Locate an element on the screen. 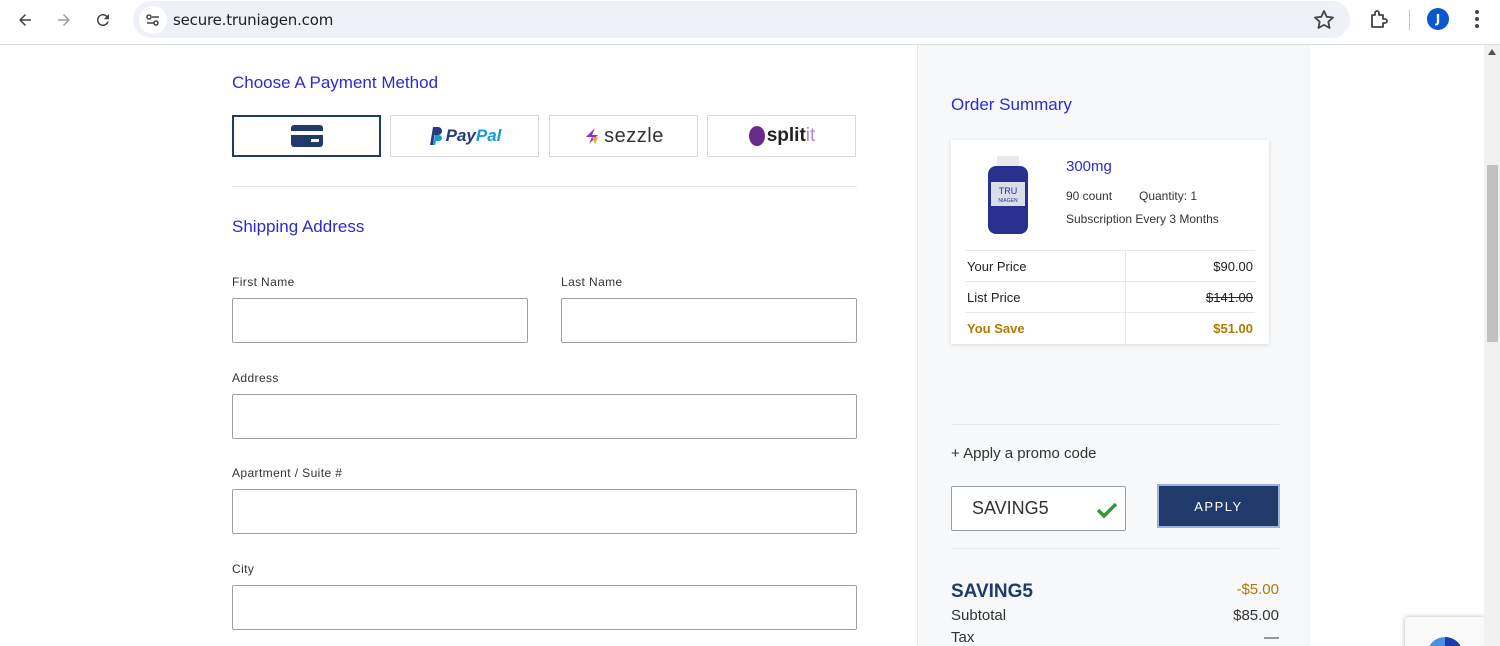 The height and width of the screenshot is (646, 1500). back-button is located at coordinates (25, 20).